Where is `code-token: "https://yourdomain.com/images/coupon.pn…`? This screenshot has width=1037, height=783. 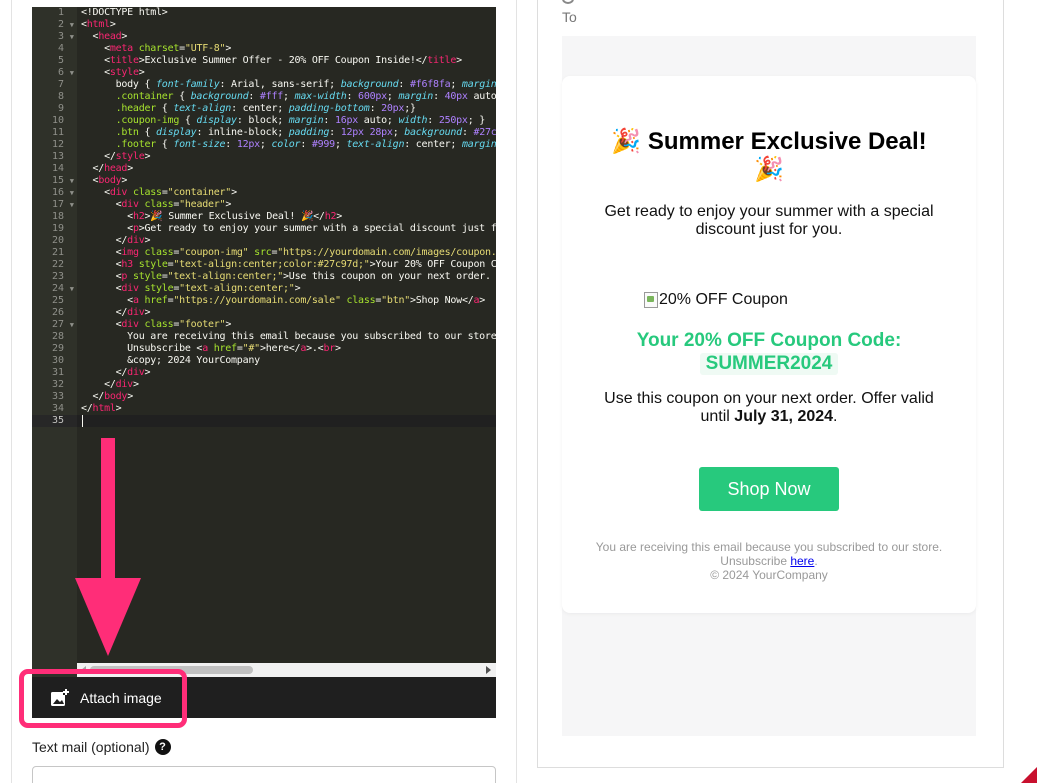
code-token: "https://yourdomain.com/images/coupon.pn… is located at coordinates (386, 252).